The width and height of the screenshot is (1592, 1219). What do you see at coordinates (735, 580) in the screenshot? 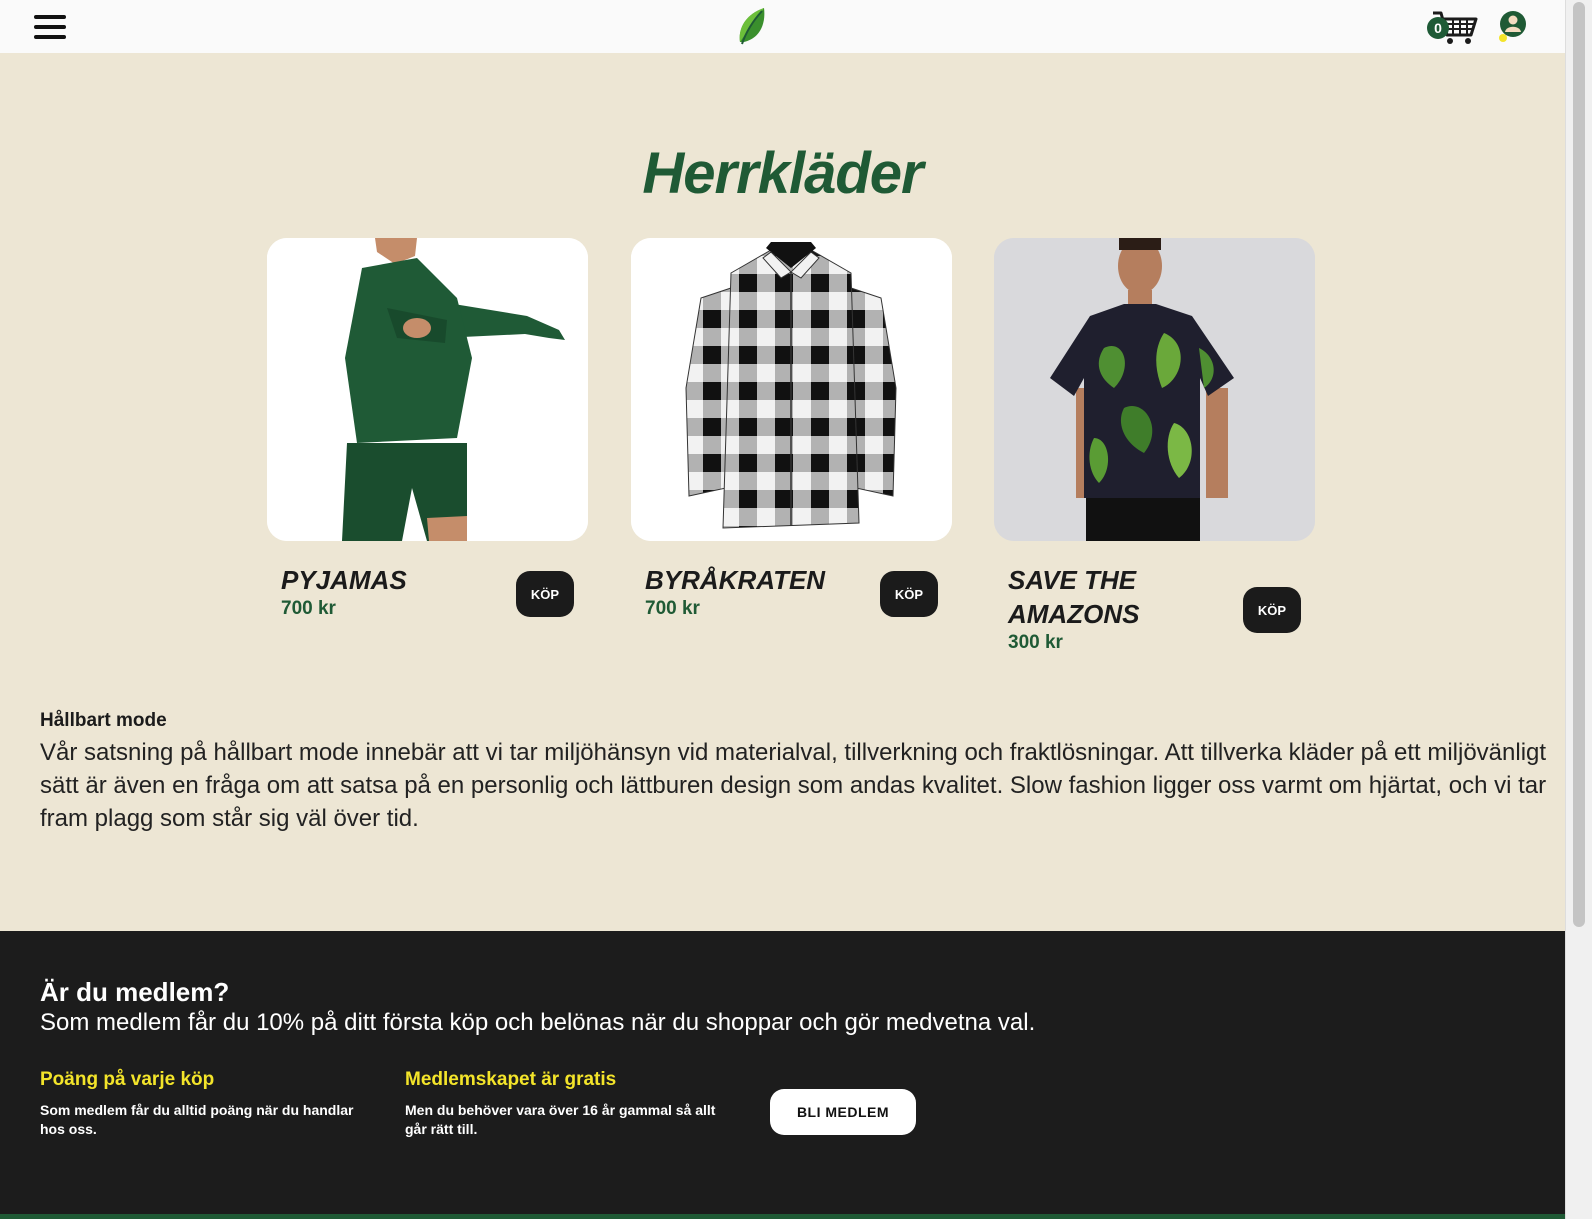
I see `product-name: BYRÅKRATEN` at bounding box center [735, 580].